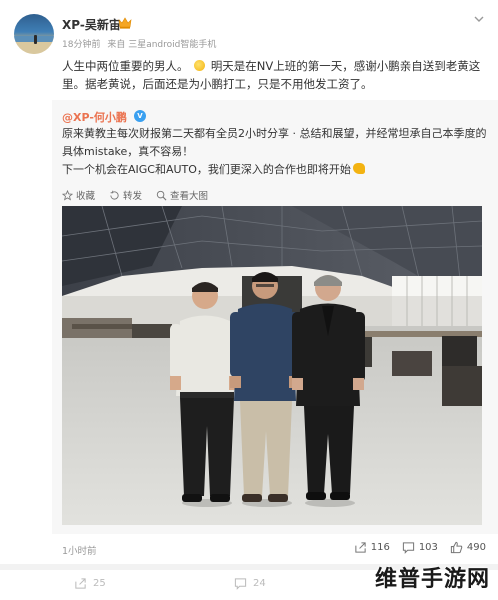  Describe the element at coordinates (249, 549) in the screenshot. I see `post-footer: 1小时前 116 103 490` at that location.